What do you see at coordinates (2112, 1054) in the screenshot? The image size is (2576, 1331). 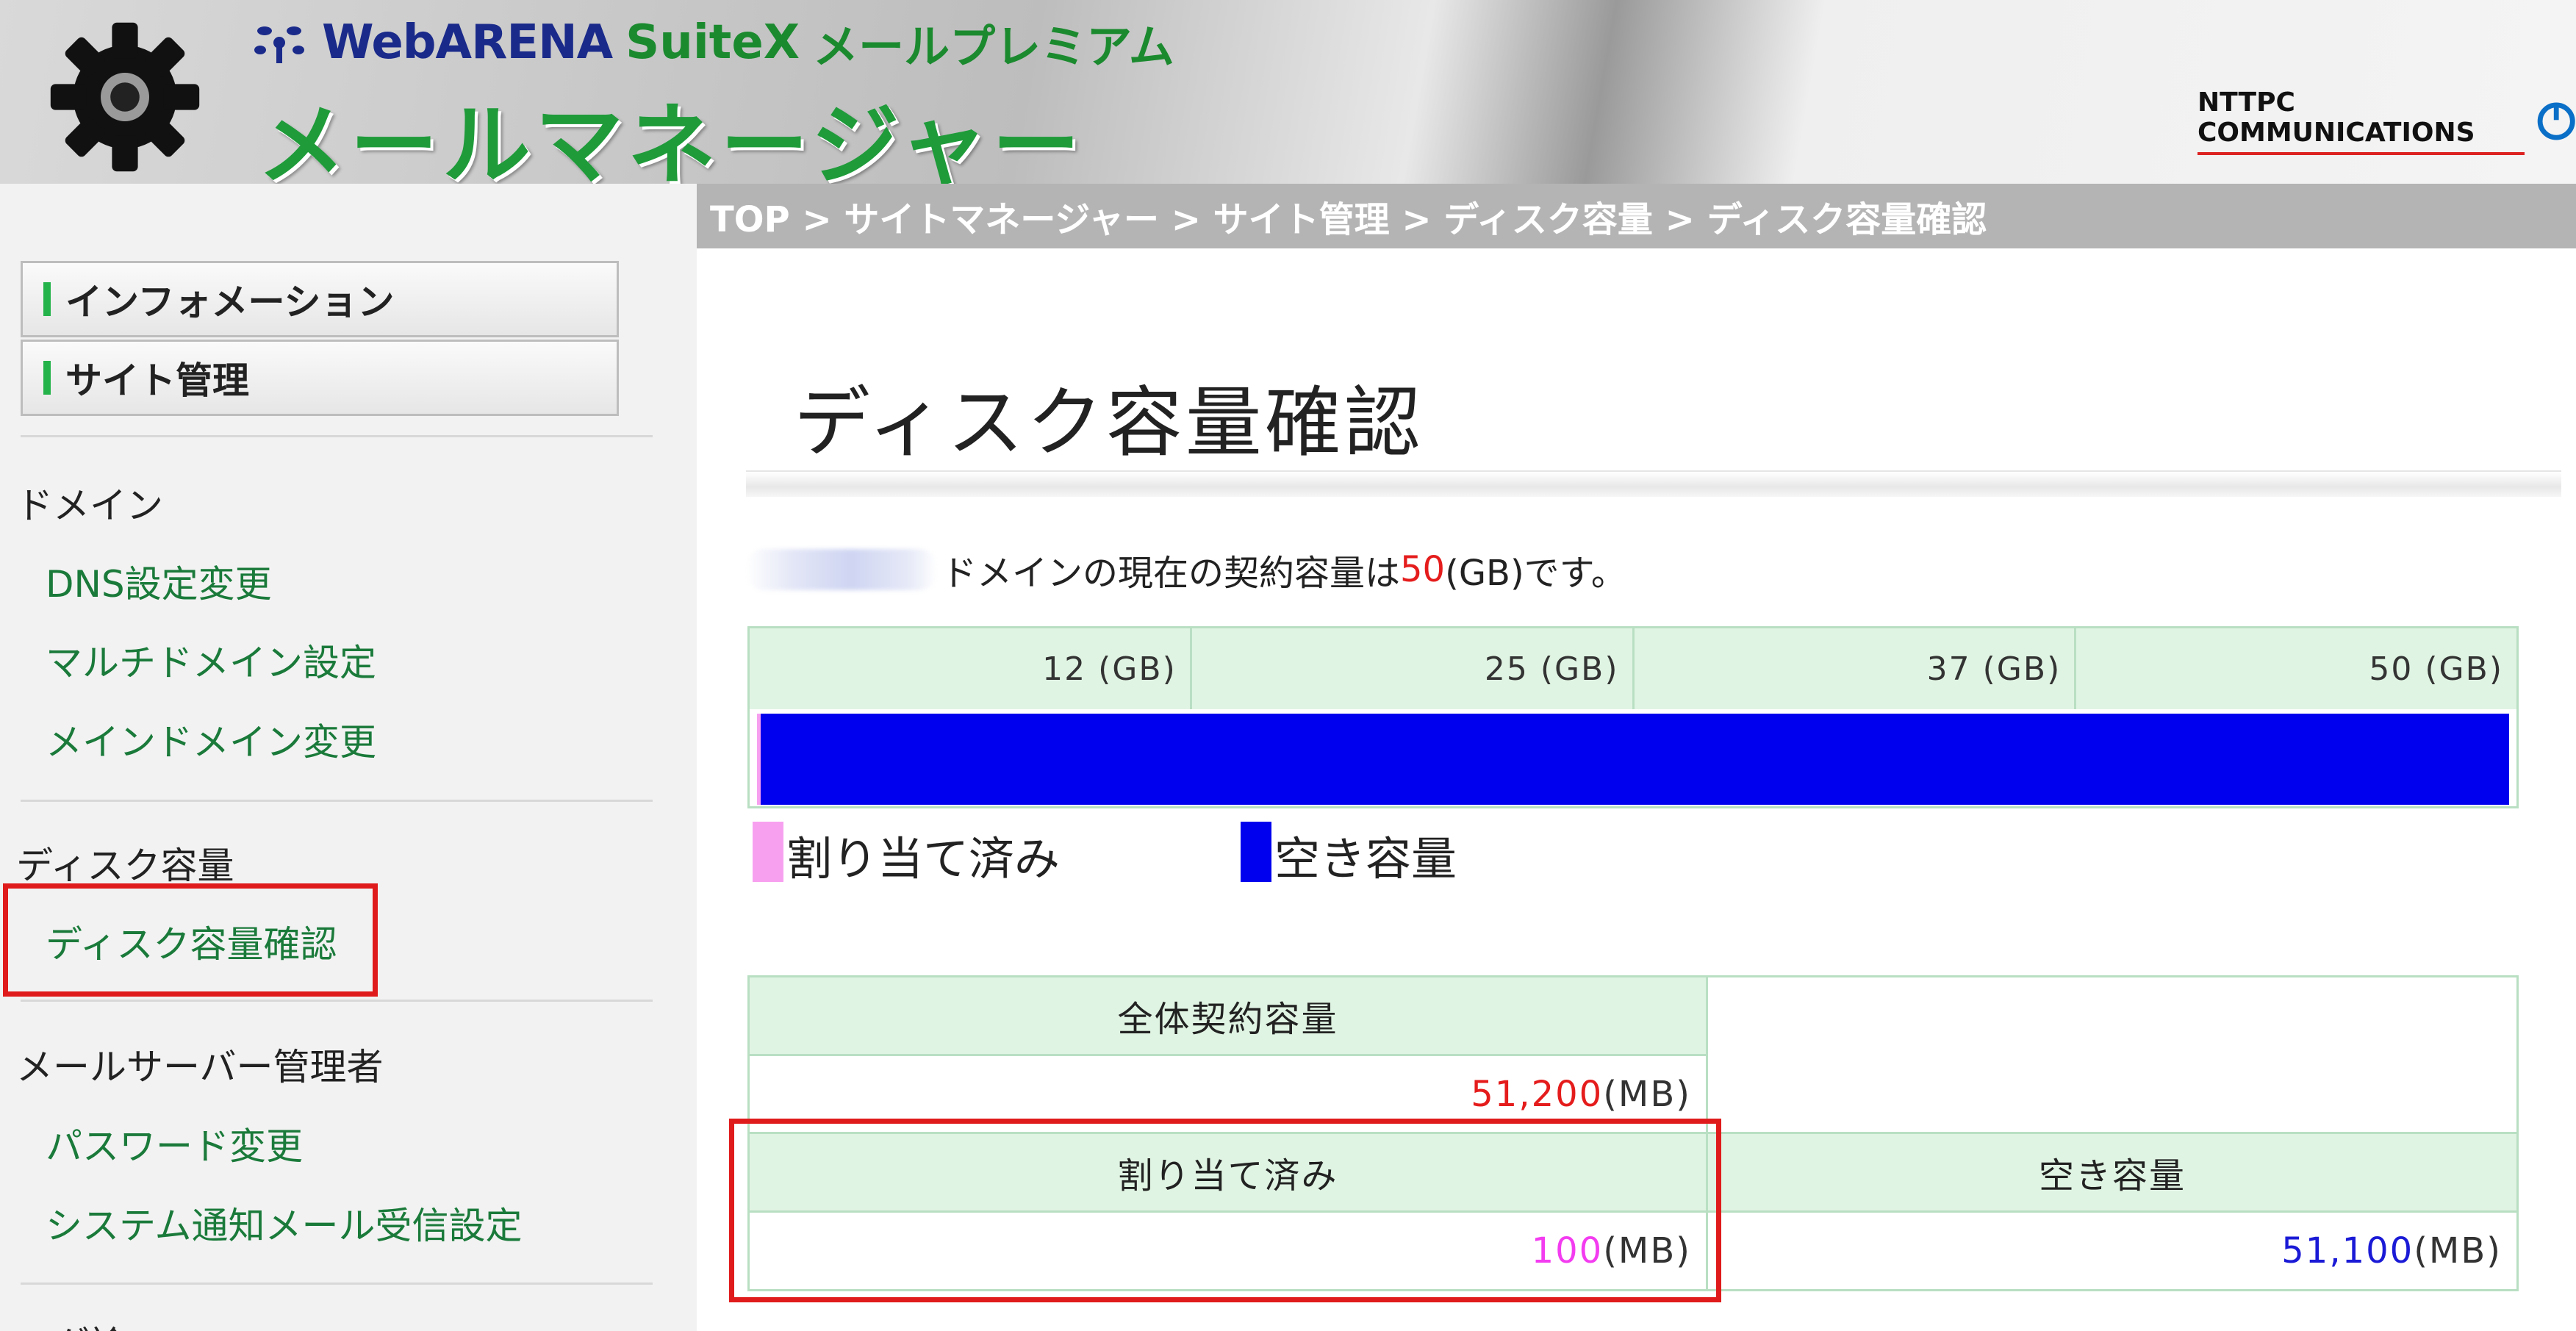 I see `table-empty-cell` at bounding box center [2112, 1054].